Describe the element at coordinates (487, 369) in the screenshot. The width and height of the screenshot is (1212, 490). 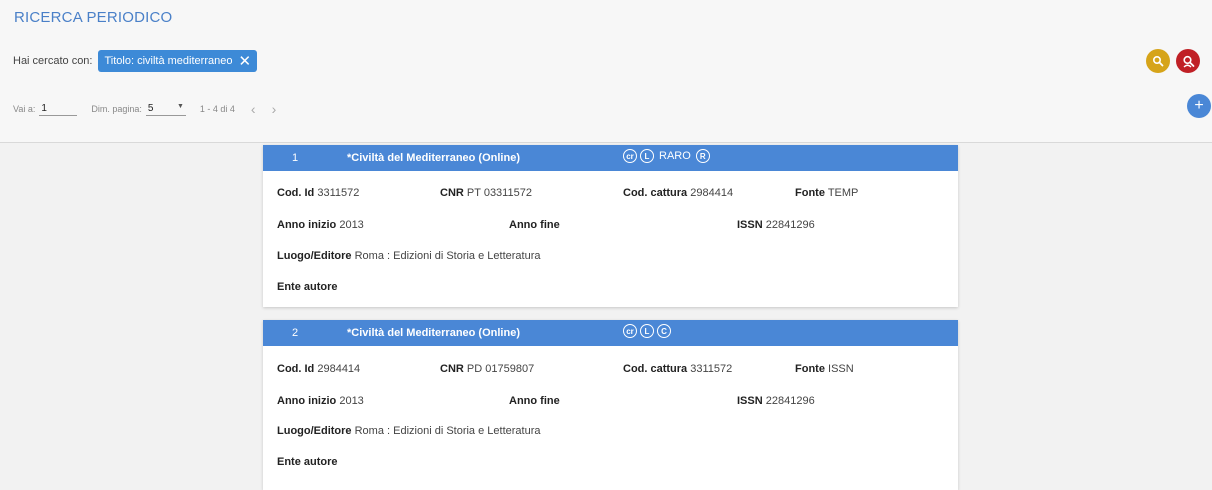
I see `field-cnr: CNR PD 01759807` at that location.